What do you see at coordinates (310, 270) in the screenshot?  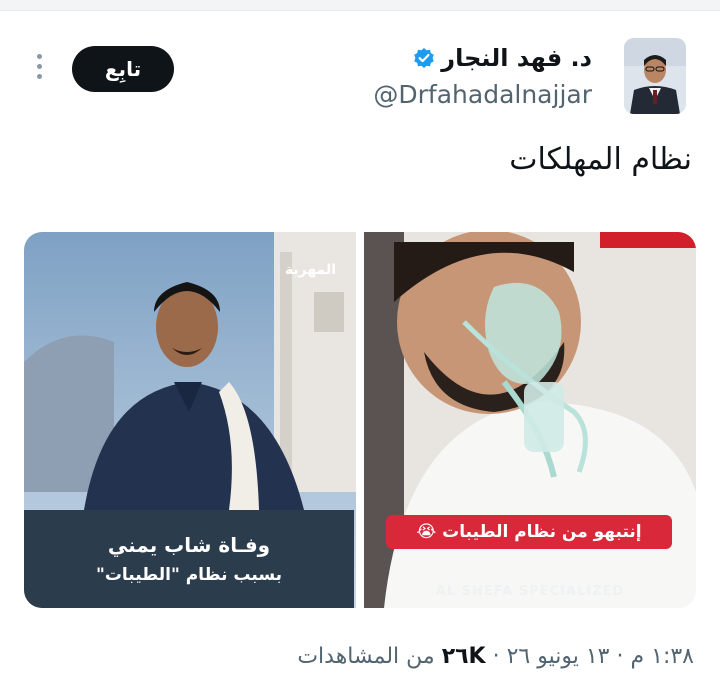 I see `left-image-brand: المهرية` at bounding box center [310, 270].